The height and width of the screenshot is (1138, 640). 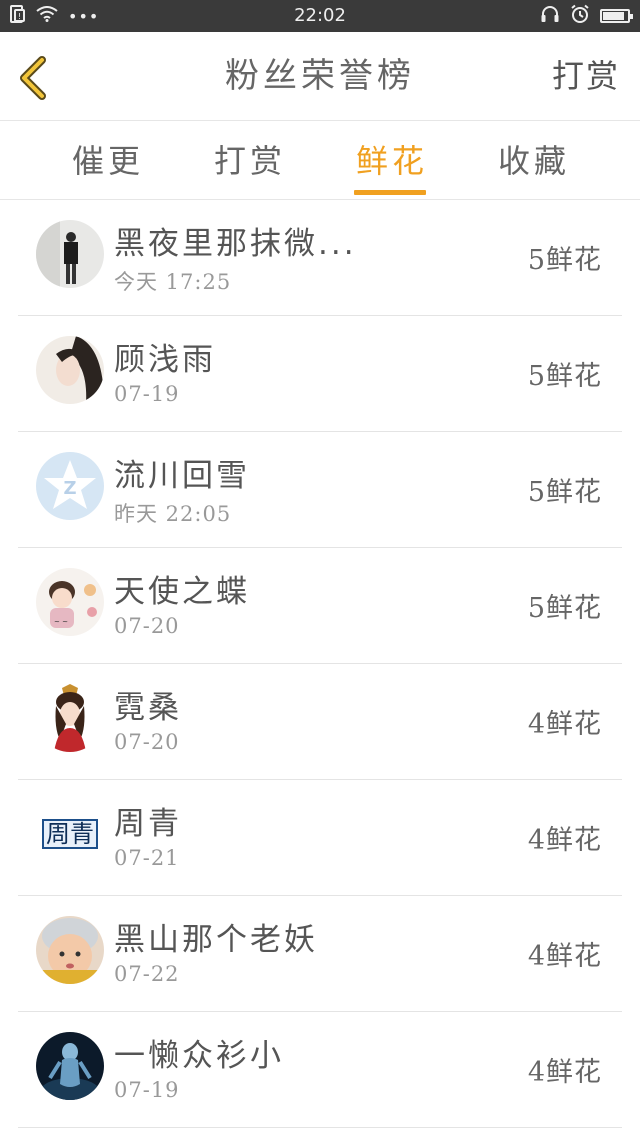 What do you see at coordinates (182, 476) in the screenshot?
I see `fan-name: 流川回雪` at bounding box center [182, 476].